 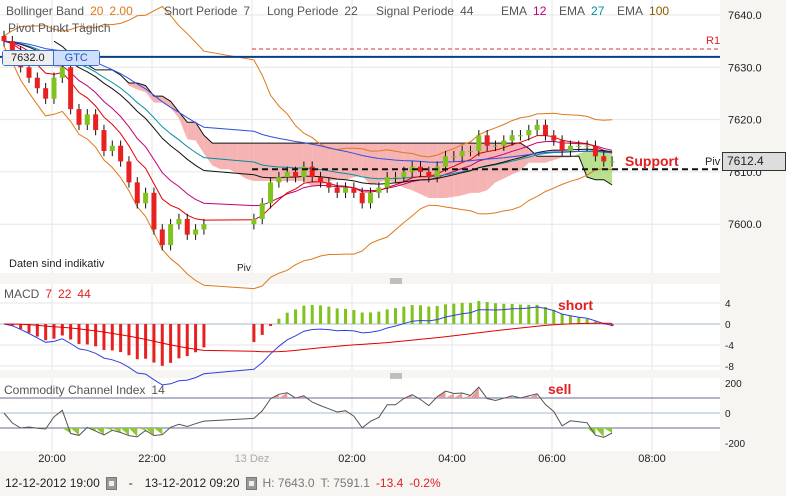 I want to click on time-tick: 13 Dez, so click(x=252, y=459).